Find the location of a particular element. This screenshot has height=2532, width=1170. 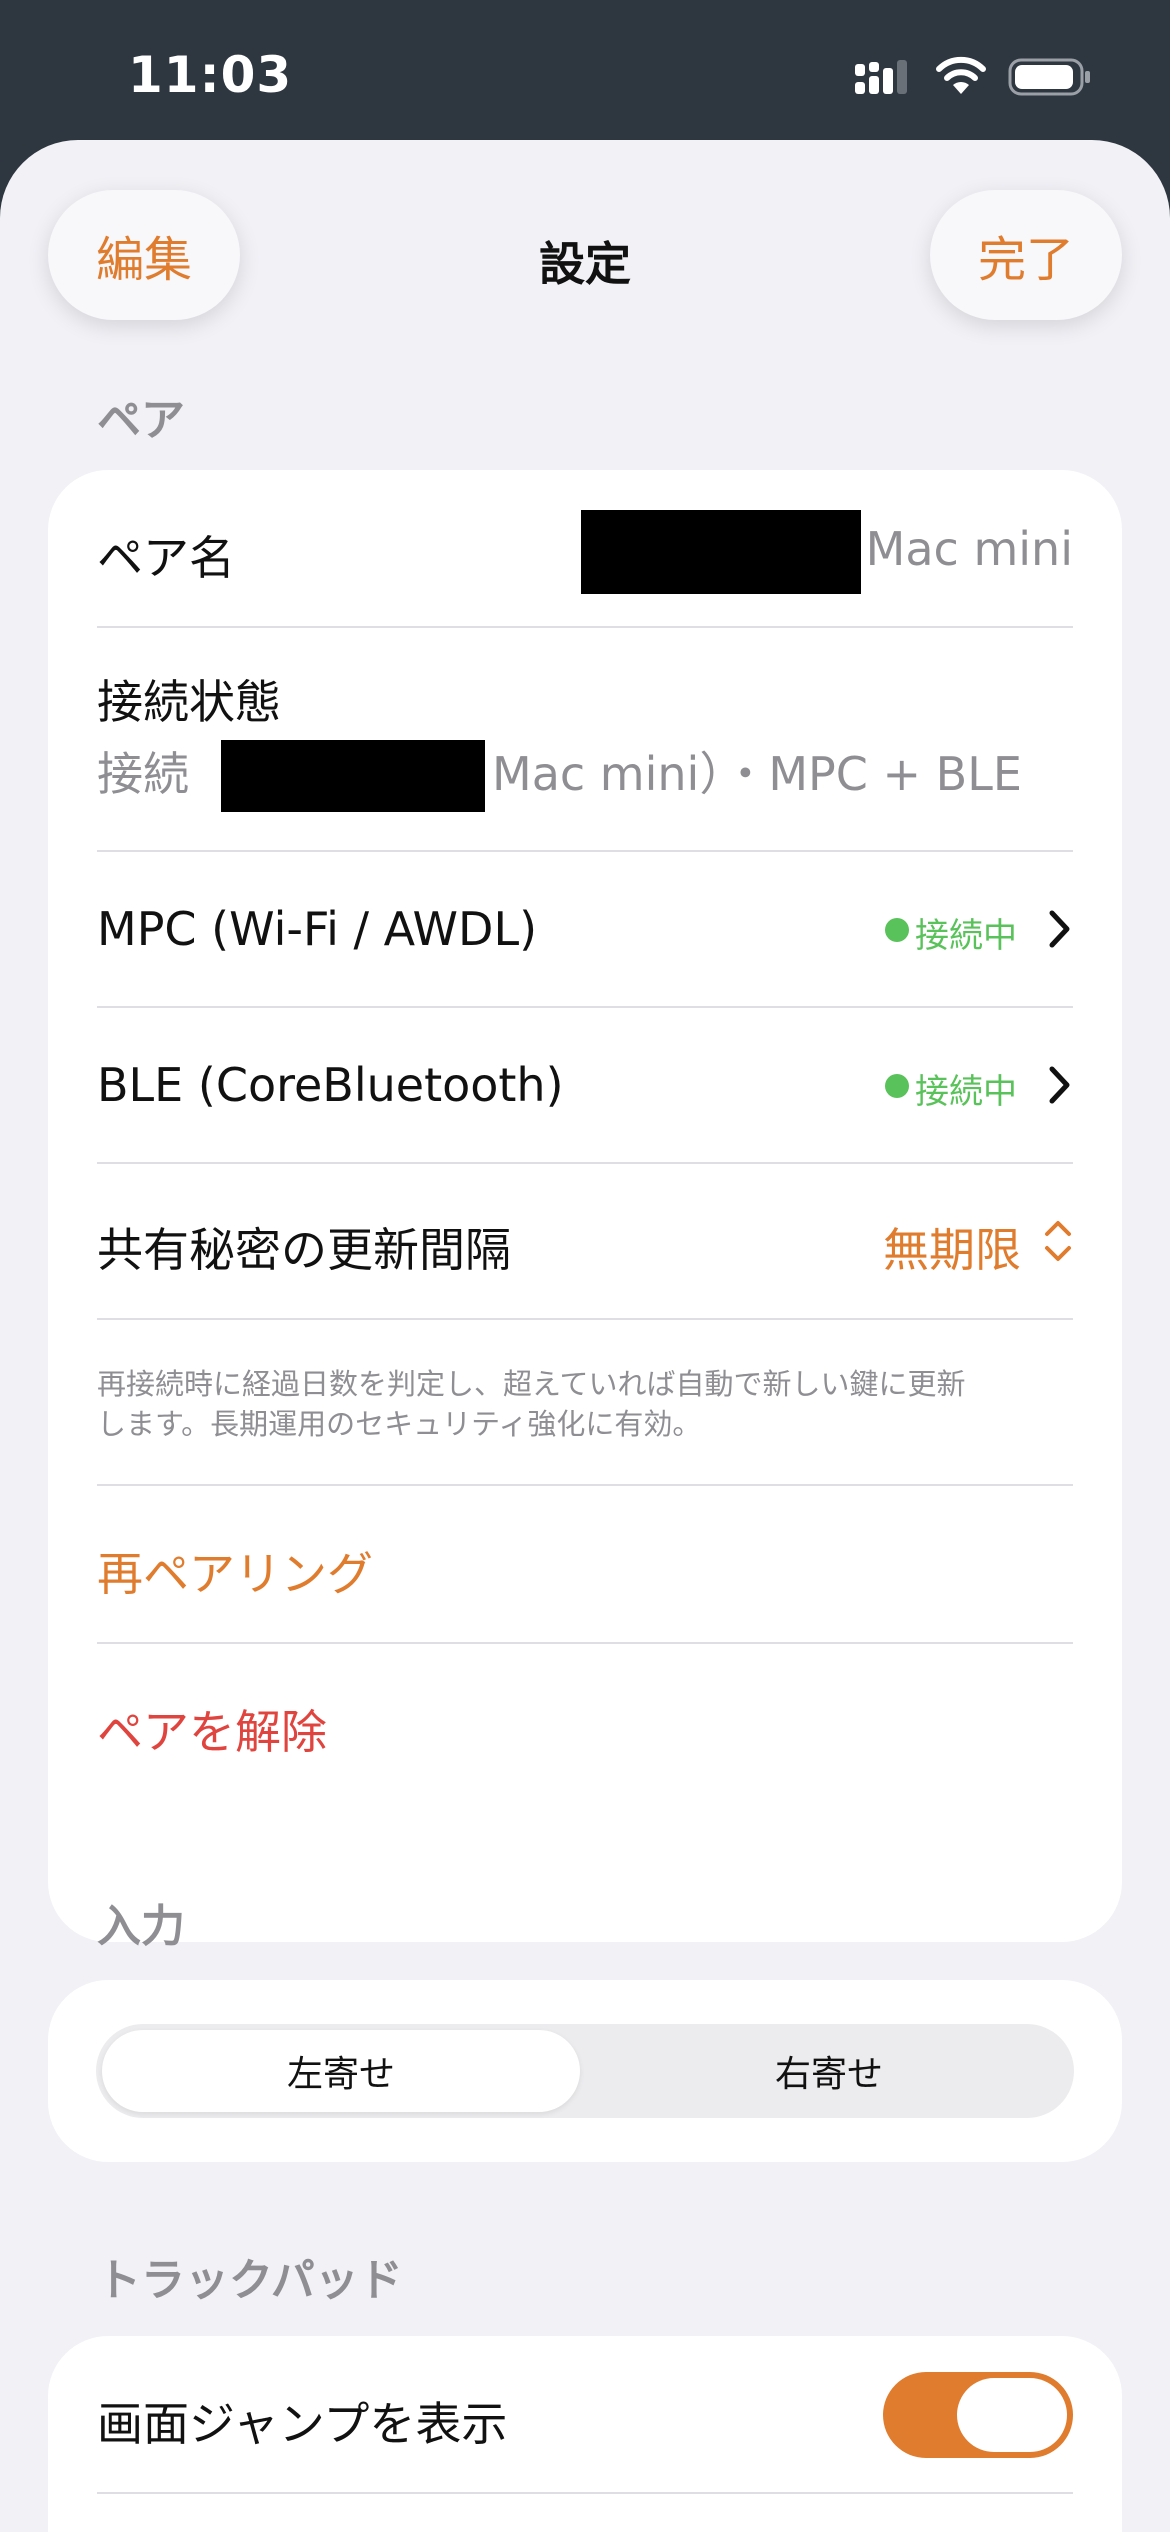

pair-name-label: ペア名 is located at coordinates (166, 558).